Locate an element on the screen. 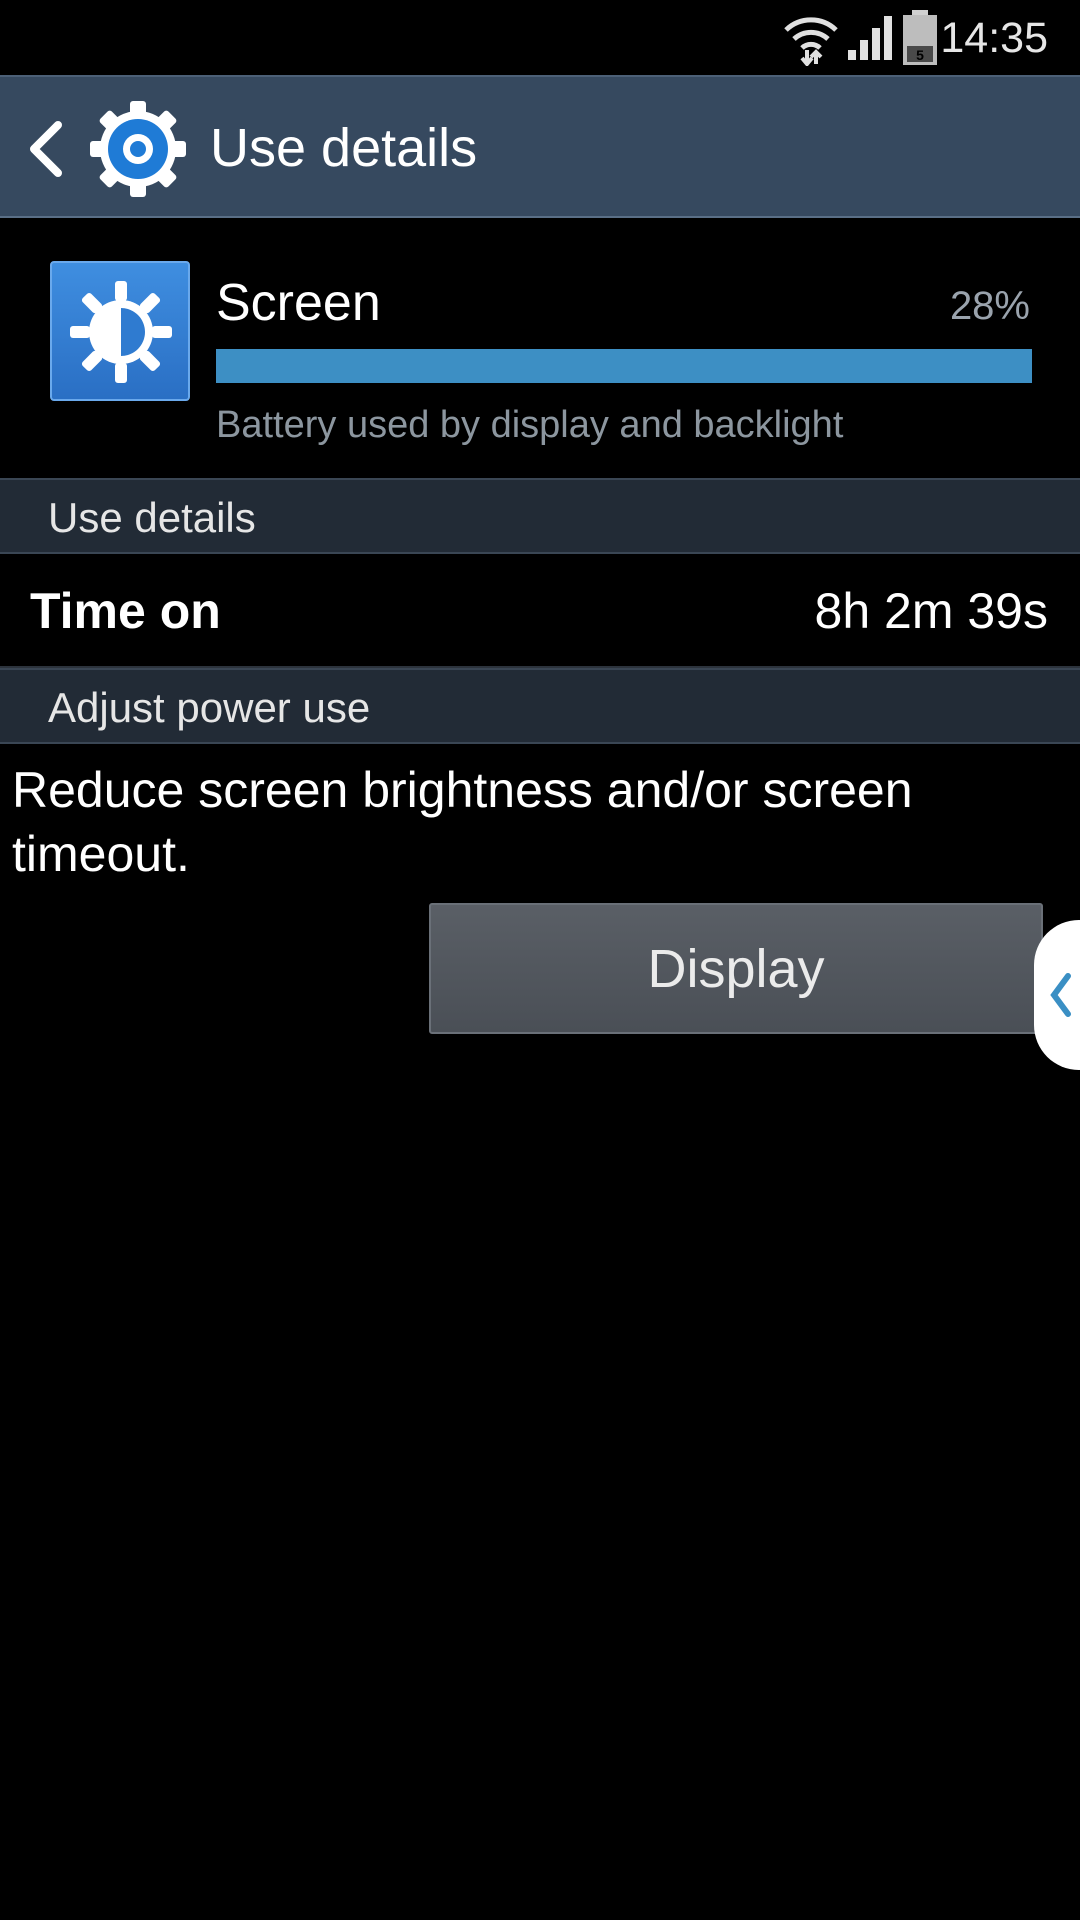 The height and width of the screenshot is (1920, 1080). status-bar: 5 14:35 is located at coordinates (540, 37).